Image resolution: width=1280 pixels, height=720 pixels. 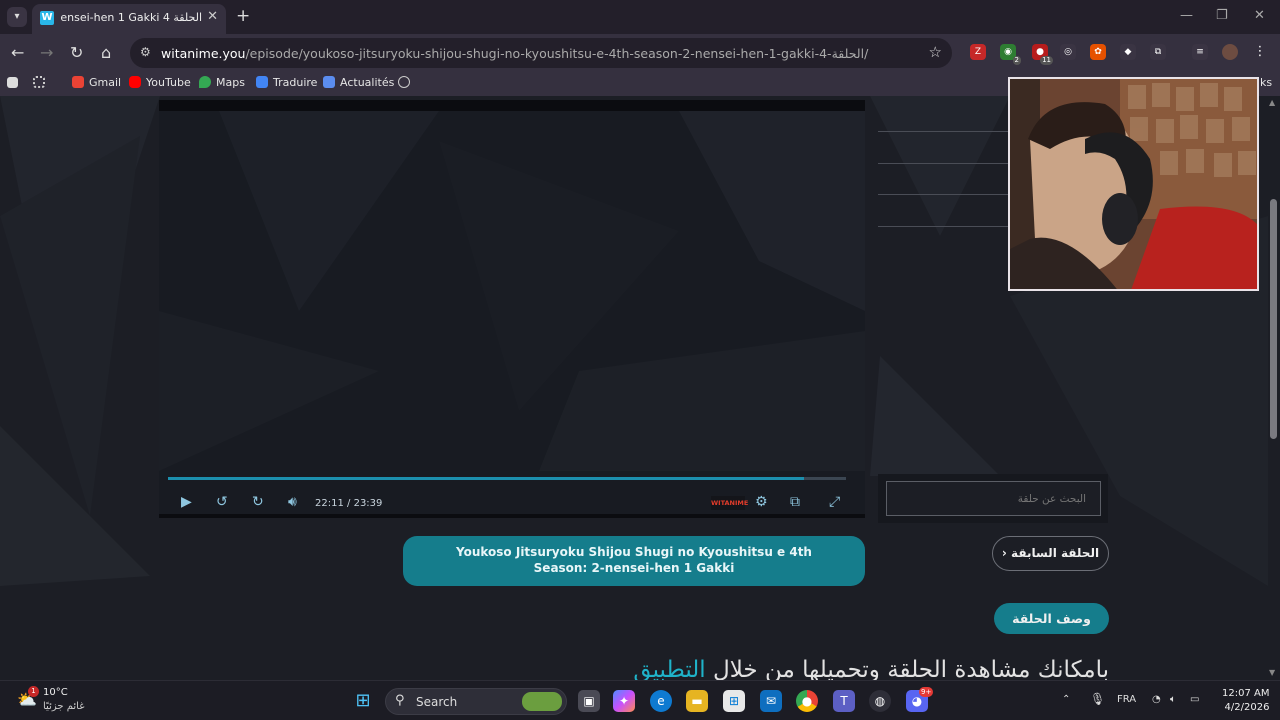 I want to click on media-controls-icon: ≡, so click(x=1200, y=52).